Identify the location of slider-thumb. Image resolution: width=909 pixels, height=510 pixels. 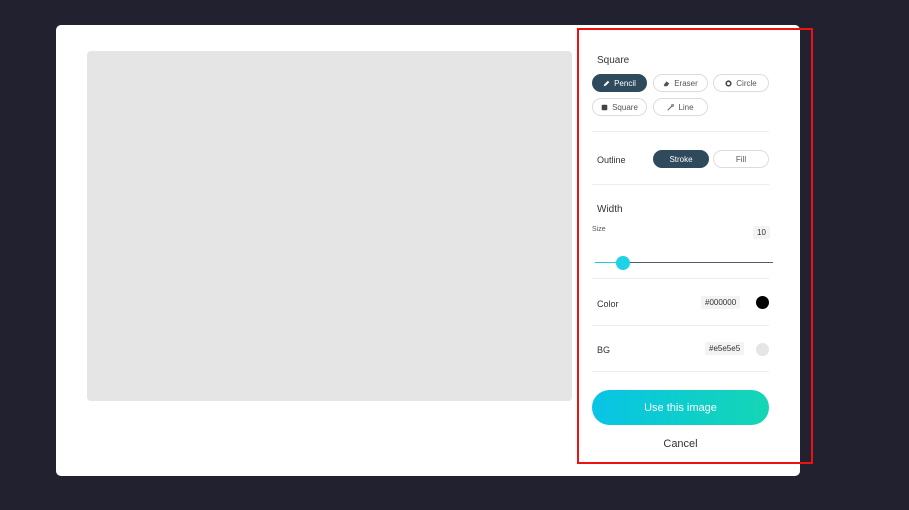
(623, 263).